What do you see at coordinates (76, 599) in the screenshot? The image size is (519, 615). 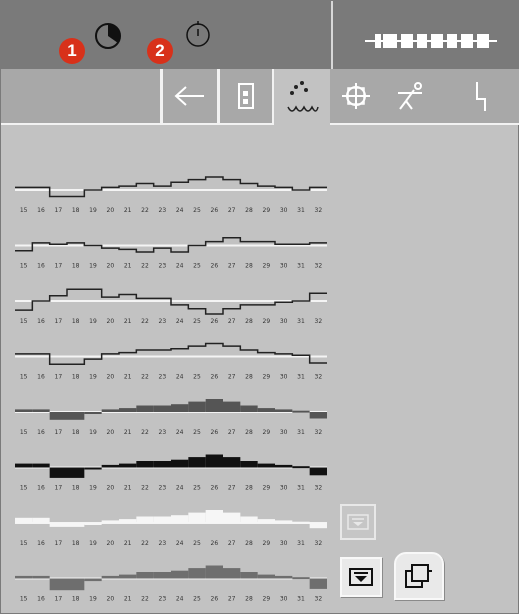 I see `zone-number: 18` at bounding box center [76, 599].